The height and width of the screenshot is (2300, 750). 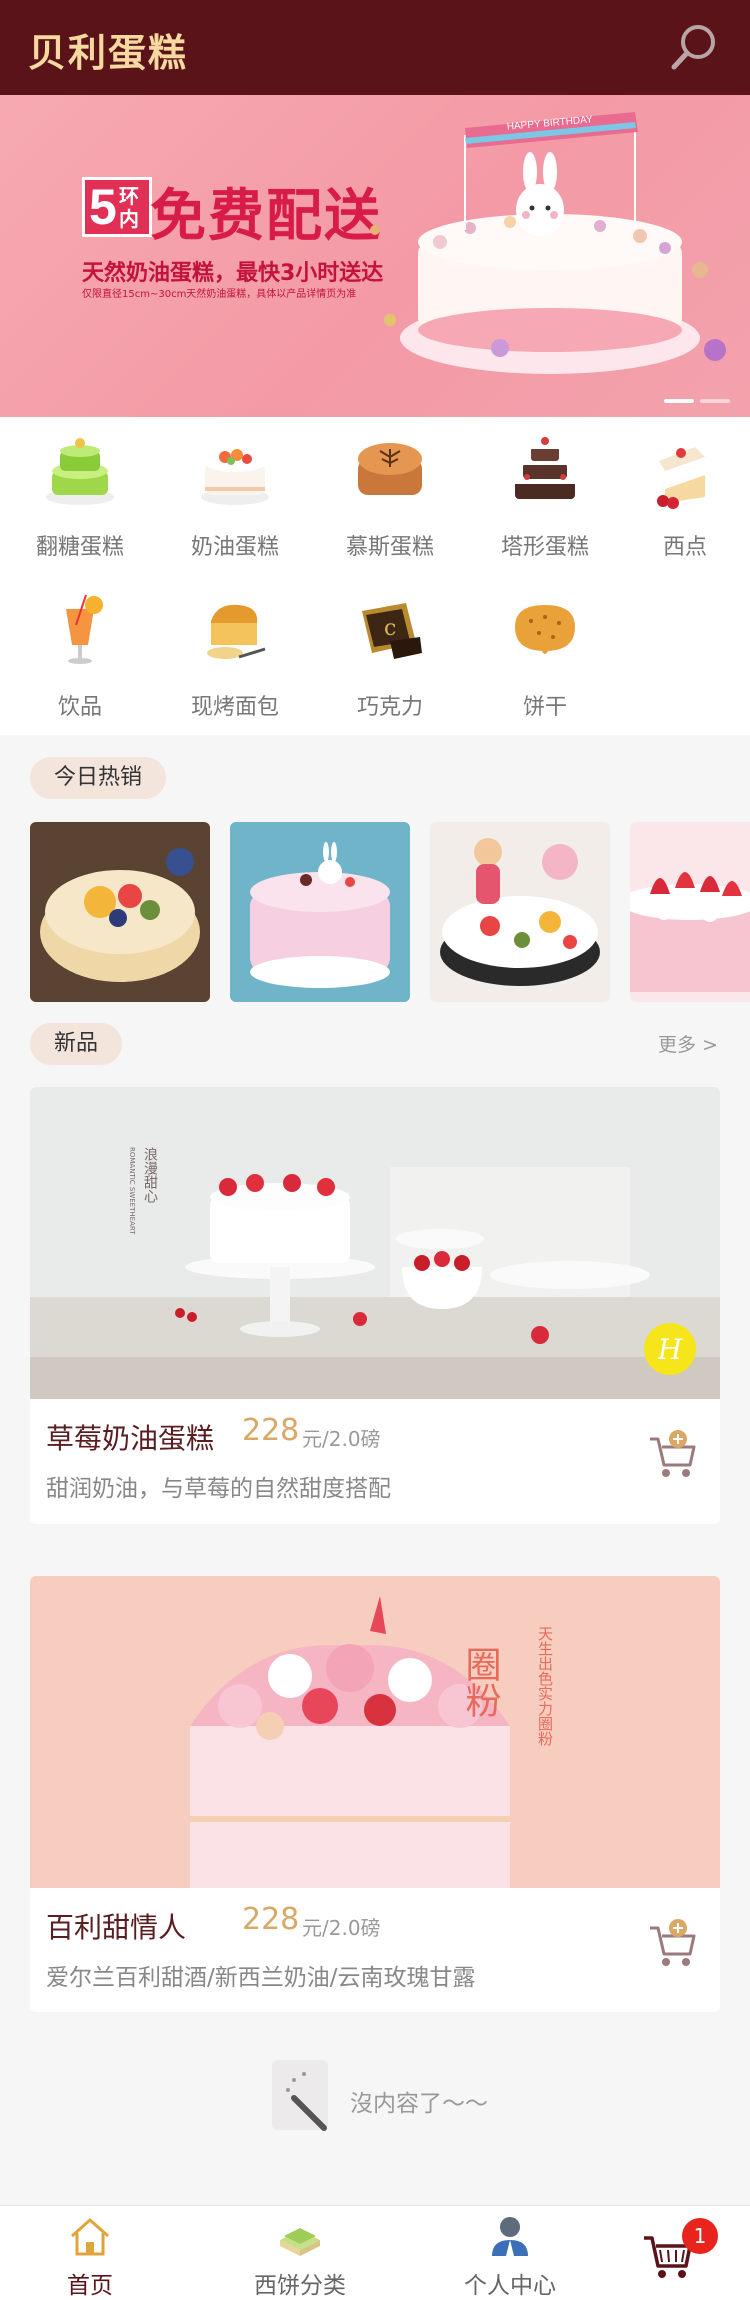 What do you see at coordinates (108, 53) in the screenshot?
I see `brand-title: 贝利蛋糕` at bounding box center [108, 53].